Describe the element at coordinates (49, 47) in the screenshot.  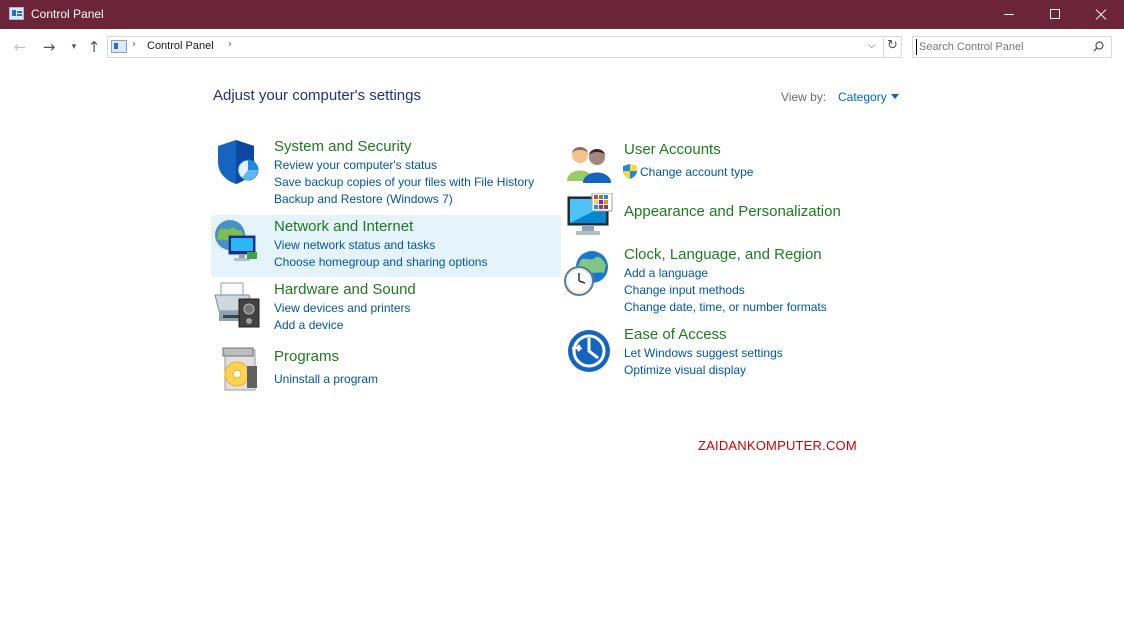
I see `forward-button: →` at that location.